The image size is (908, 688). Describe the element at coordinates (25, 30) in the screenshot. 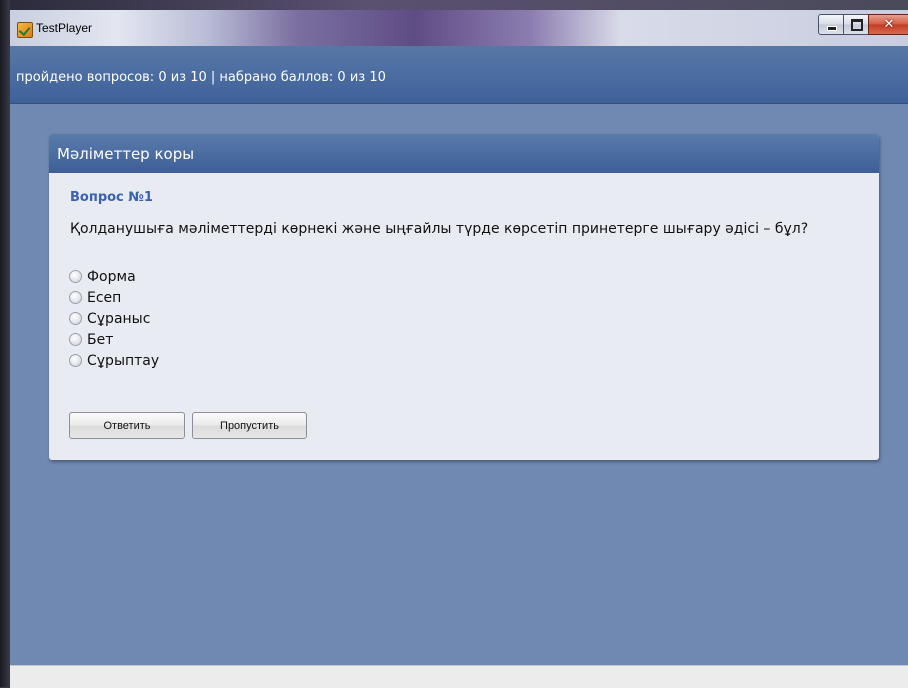

I see `app-icon` at that location.